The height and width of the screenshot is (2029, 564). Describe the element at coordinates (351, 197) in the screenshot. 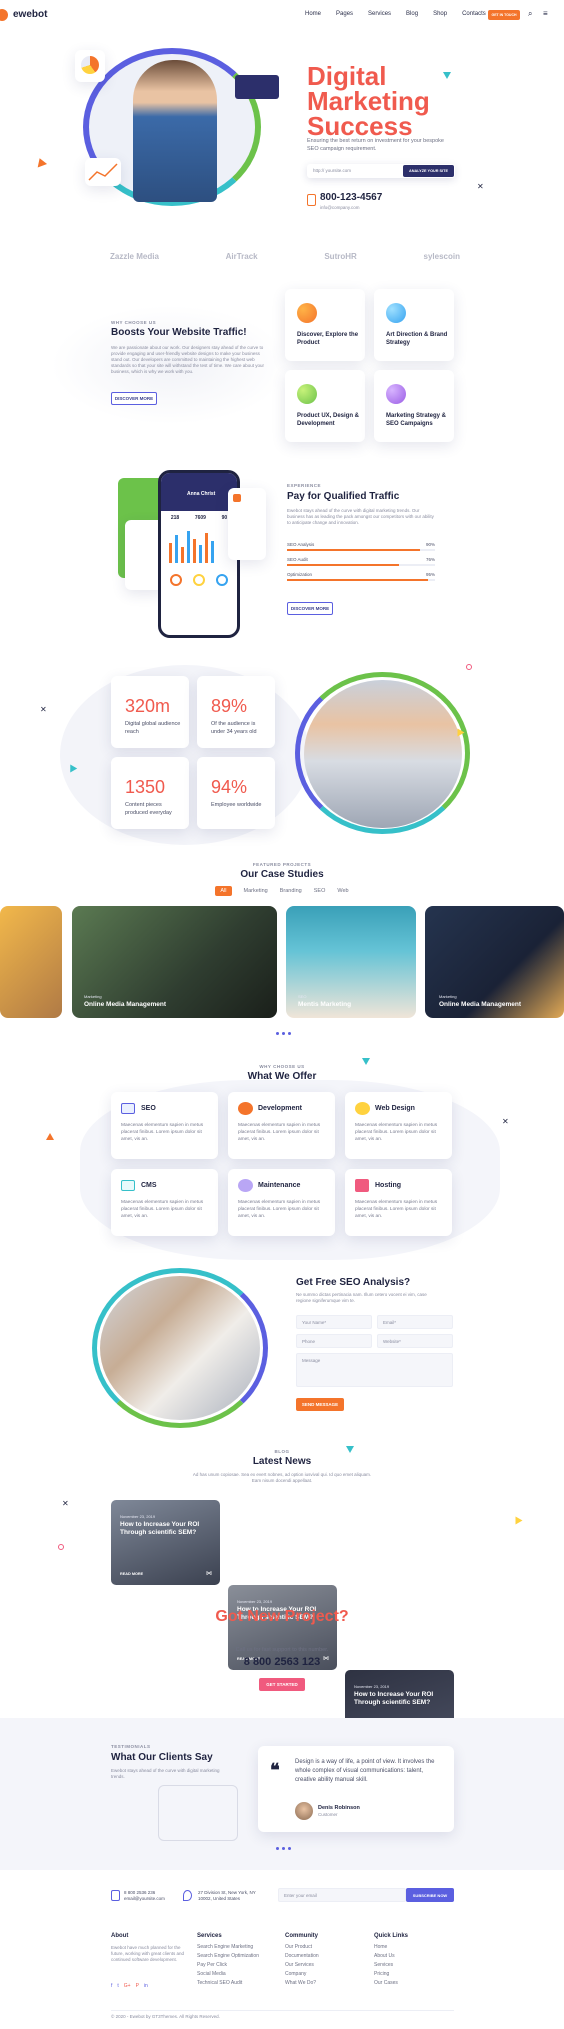

I see `hero-phone: 800-123-4567` at that location.